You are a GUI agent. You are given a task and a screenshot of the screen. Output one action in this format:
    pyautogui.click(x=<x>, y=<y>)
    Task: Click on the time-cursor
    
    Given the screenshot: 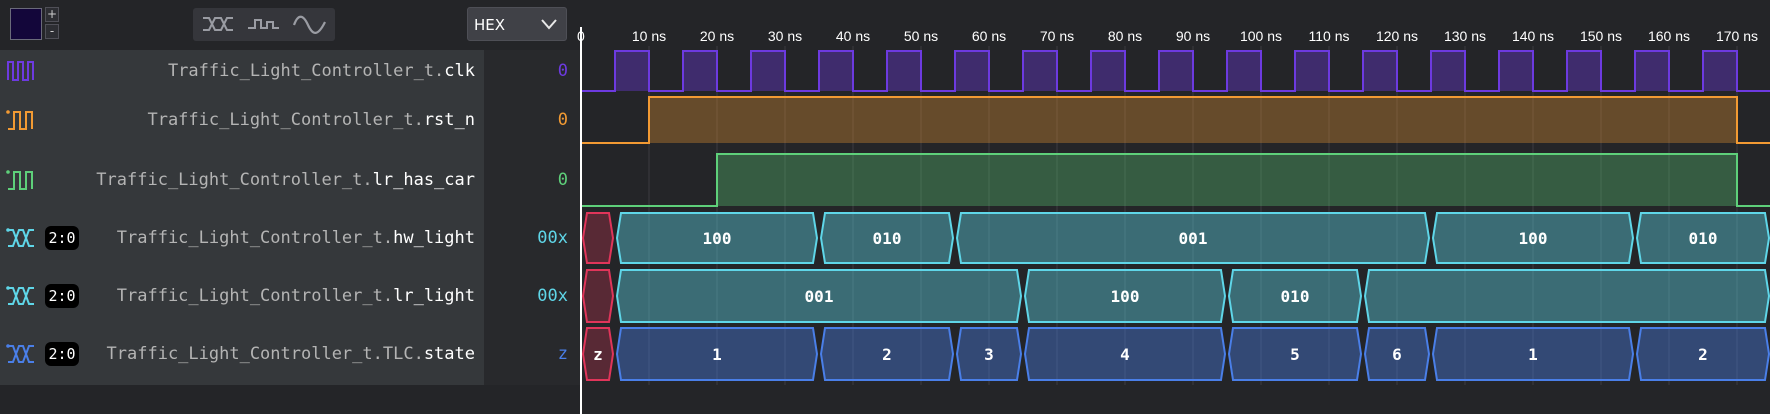 What is the action you would take?
    pyautogui.click(x=581, y=220)
    